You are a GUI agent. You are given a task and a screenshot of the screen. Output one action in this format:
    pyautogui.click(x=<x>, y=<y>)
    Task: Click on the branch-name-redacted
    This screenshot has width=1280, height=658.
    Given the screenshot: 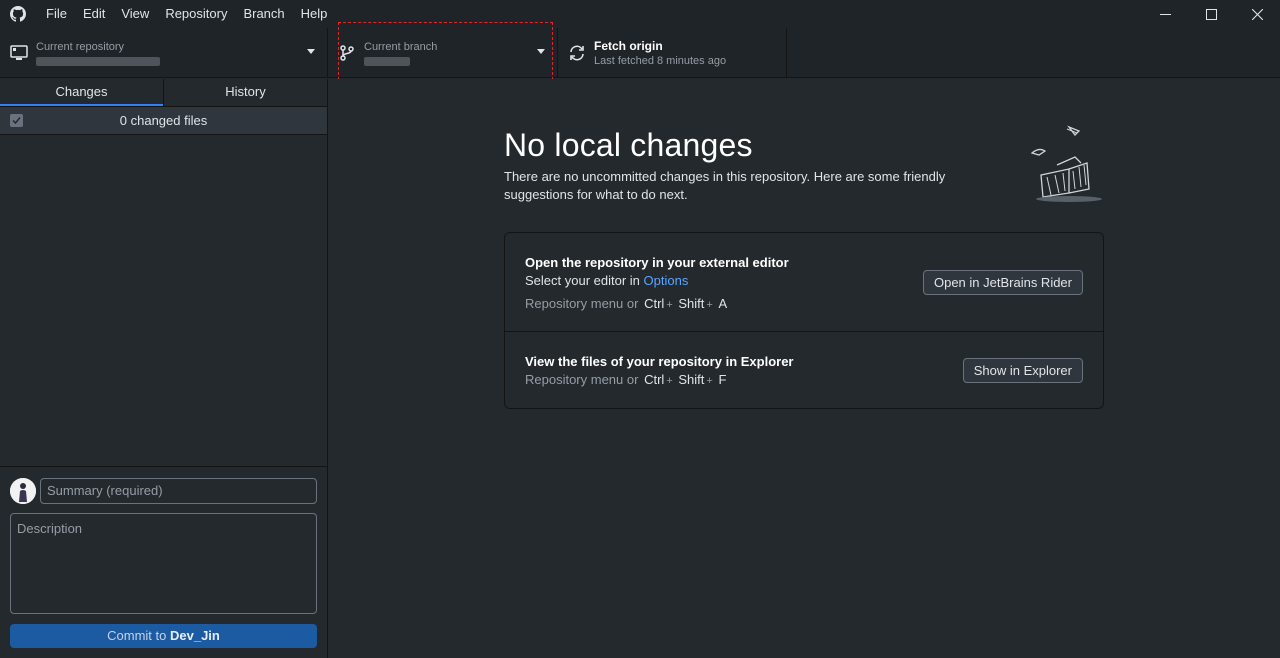 What is the action you would take?
    pyautogui.click(x=387, y=61)
    